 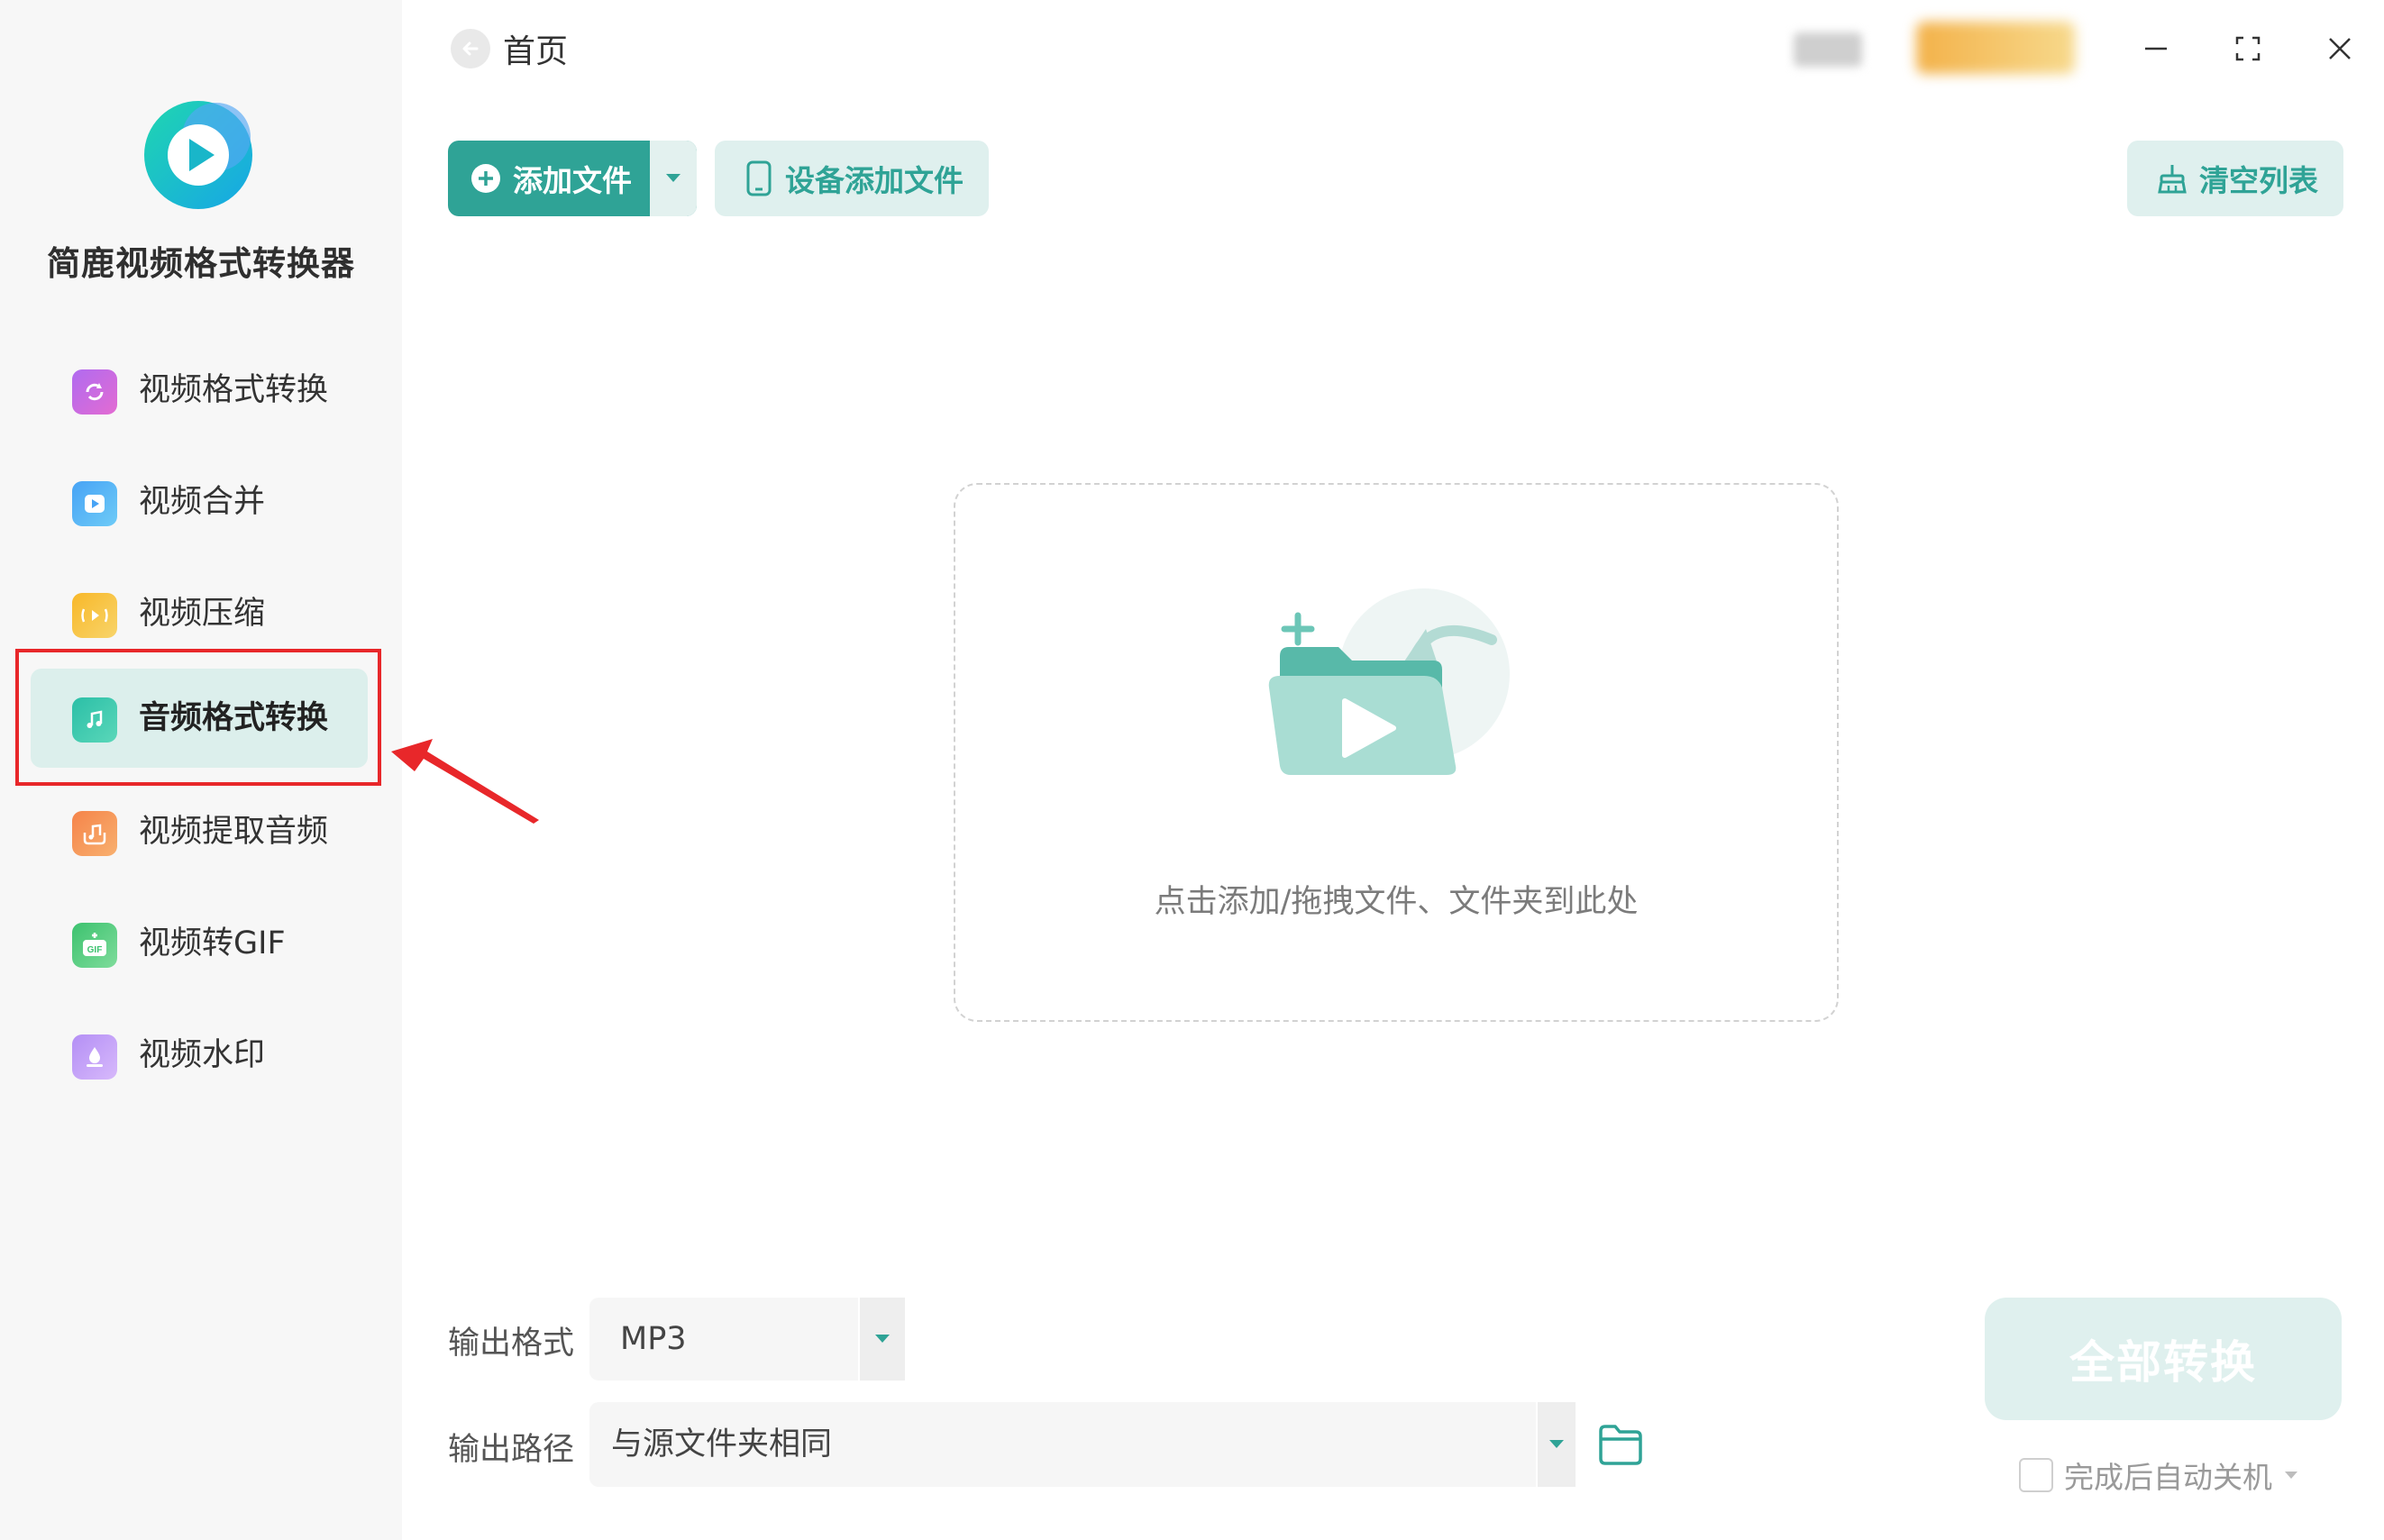 I want to click on sidebar-item-label: 视频格式转换, so click(x=234, y=390).